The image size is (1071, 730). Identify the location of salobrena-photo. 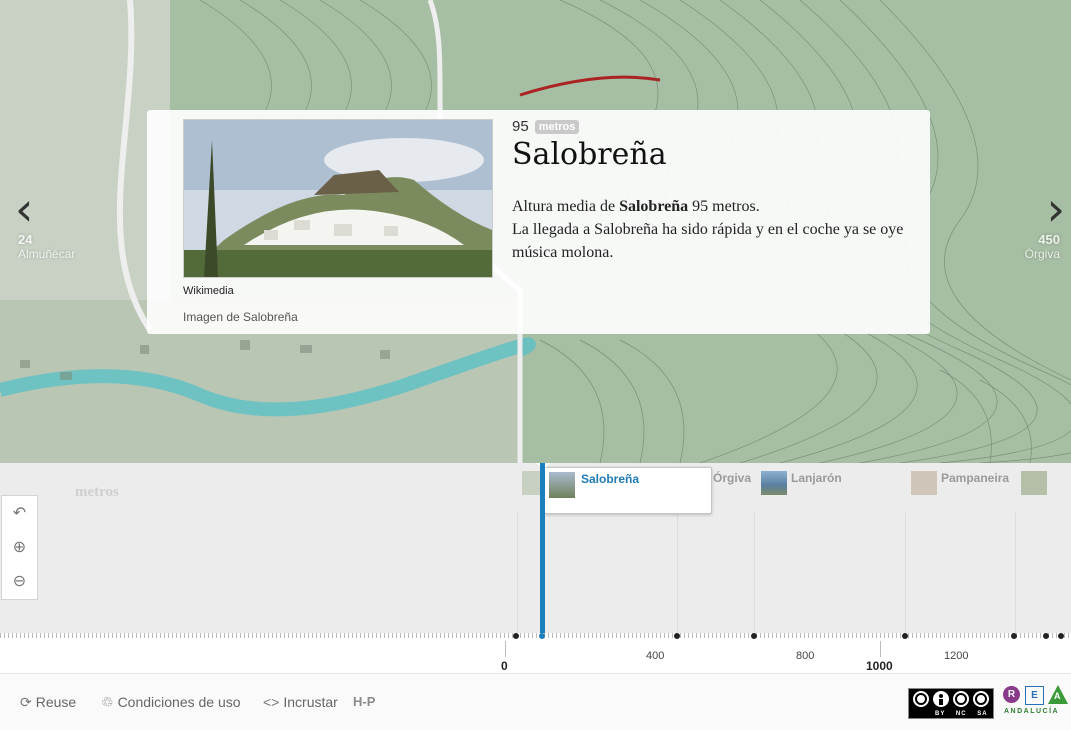
(338, 198).